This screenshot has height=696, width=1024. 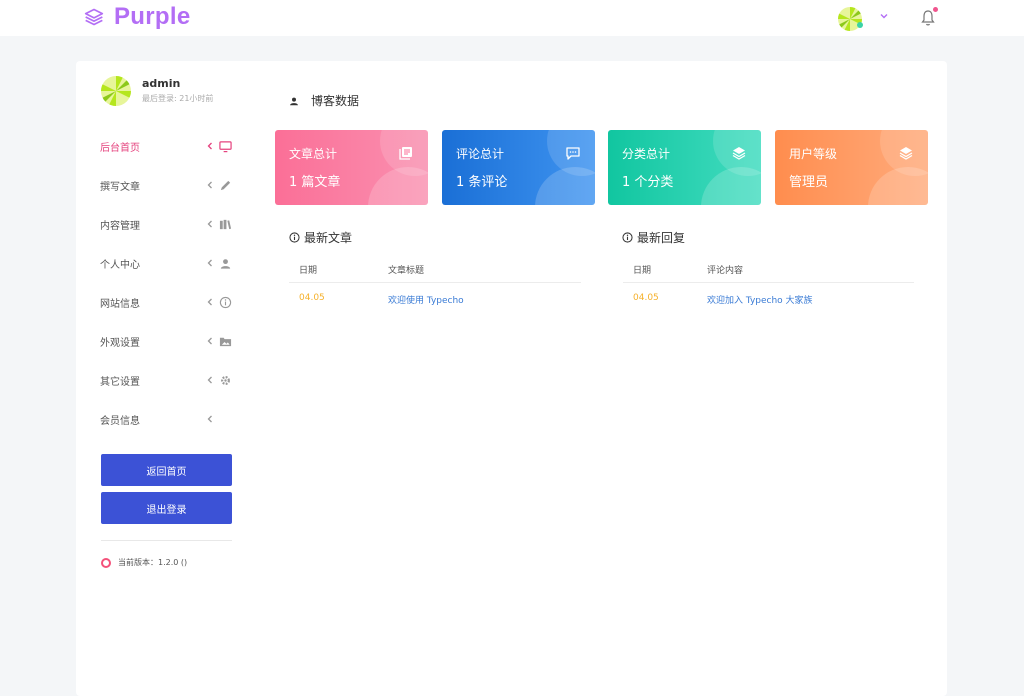 I want to click on stat-card-value: 1 篇文章, so click(x=315, y=182).